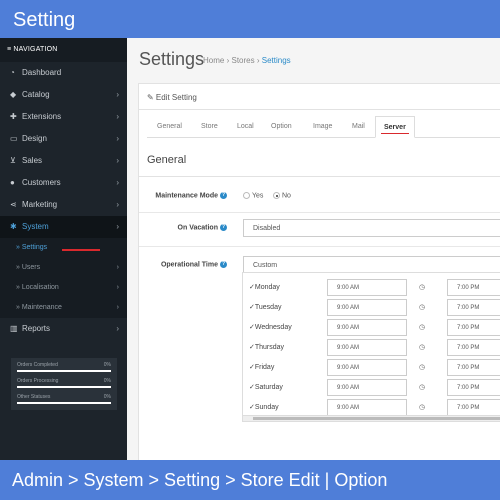 The height and width of the screenshot is (500, 500). Describe the element at coordinates (261, 367) in the screenshot. I see `day-label: ✓Friday` at that location.